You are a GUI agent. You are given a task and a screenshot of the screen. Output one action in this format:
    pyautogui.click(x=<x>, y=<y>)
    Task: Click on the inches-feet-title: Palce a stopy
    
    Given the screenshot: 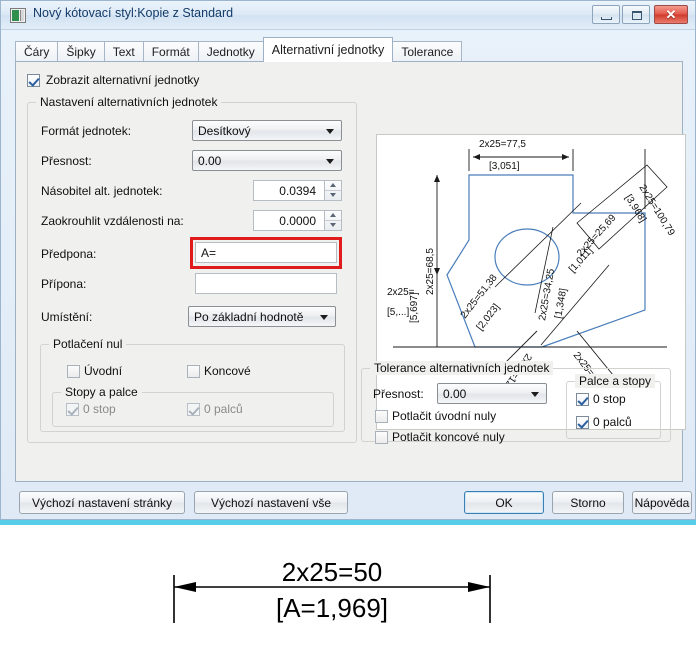 What is the action you would take?
    pyautogui.click(x=615, y=381)
    